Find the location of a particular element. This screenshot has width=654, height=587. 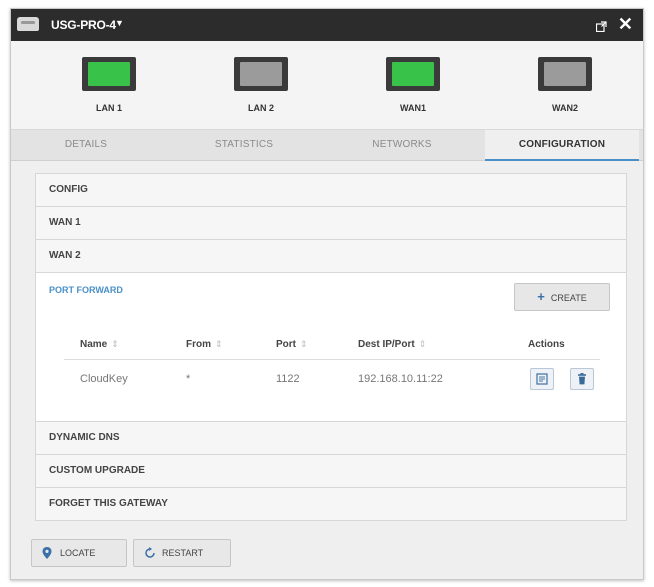

column-header-dest: Dest IP/Port ⇕ is located at coordinates (392, 344).